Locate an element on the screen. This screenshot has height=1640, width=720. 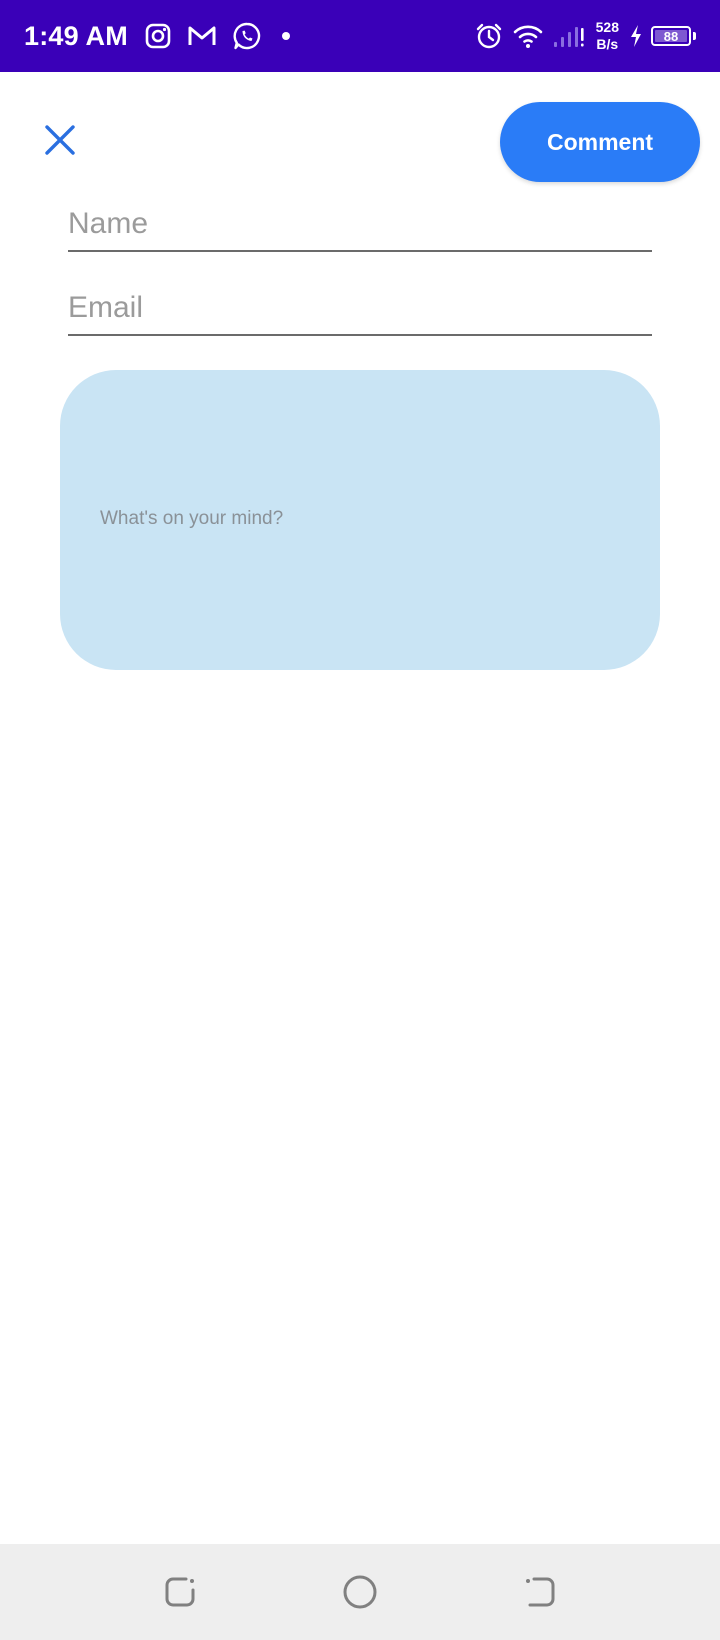
instagram-icon is located at coordinates (158, 36).